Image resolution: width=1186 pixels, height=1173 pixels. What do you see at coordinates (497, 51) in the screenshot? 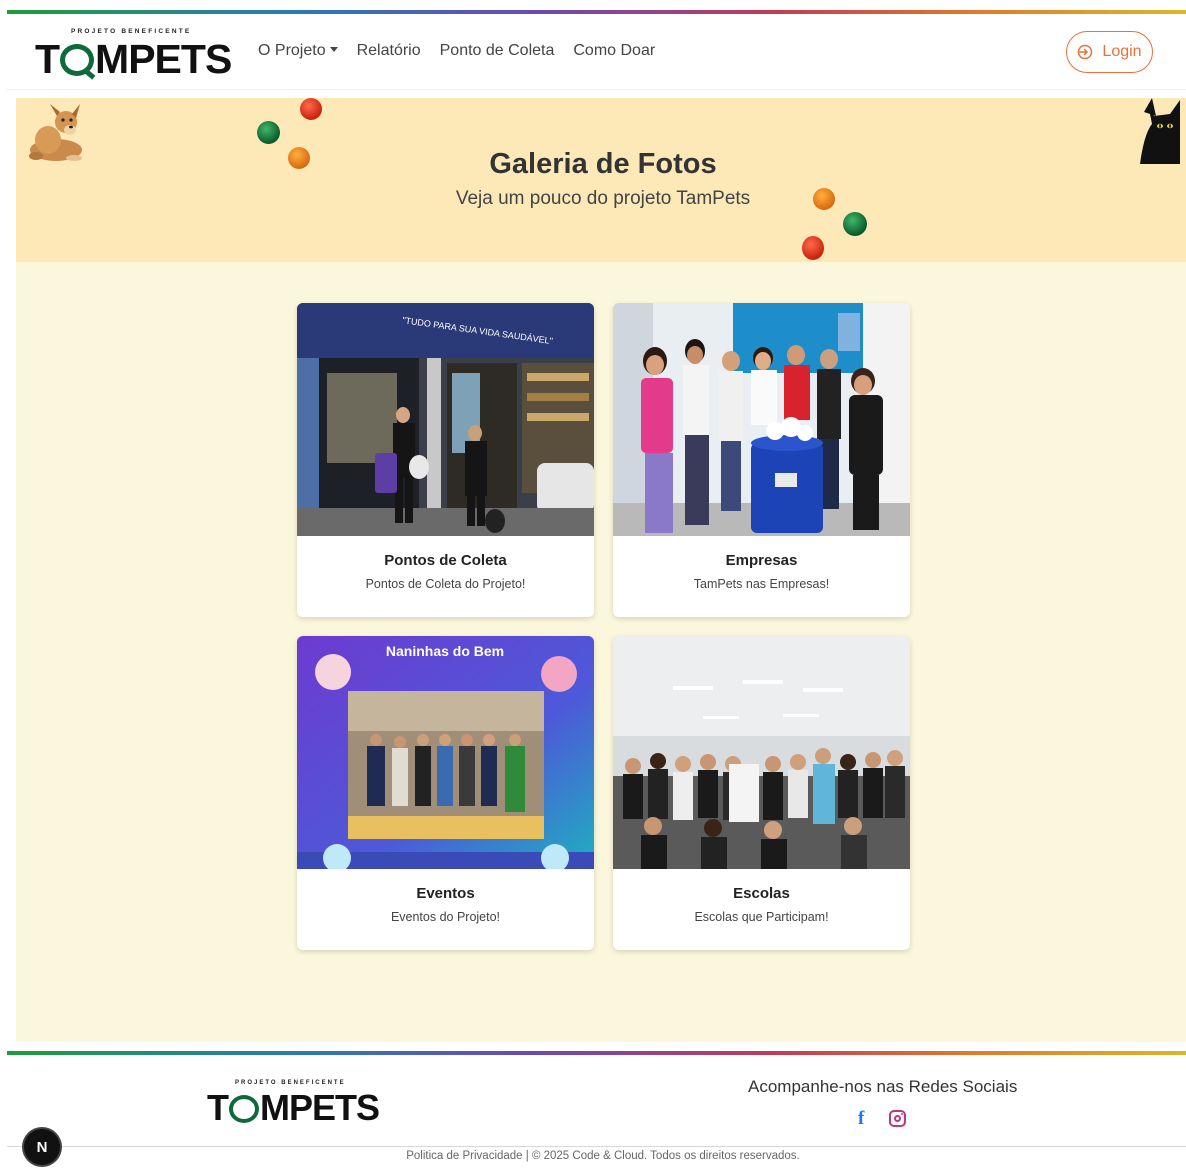
I see `nav-ponto-de-coleta: Ponto de Coleta` at bounding box center [497, 51].